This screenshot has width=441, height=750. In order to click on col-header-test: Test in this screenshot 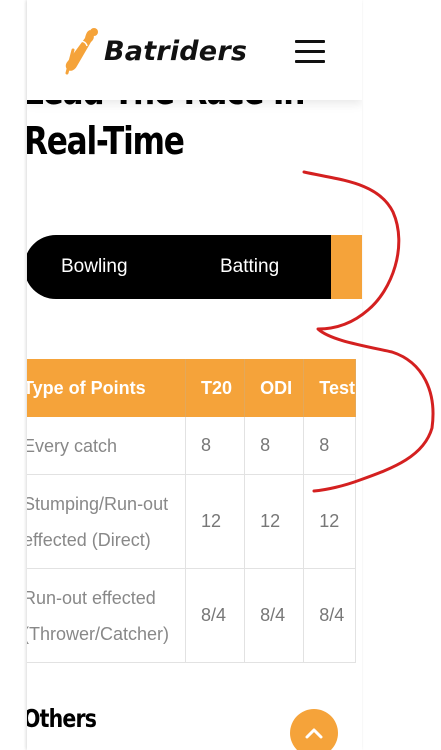, I will do `click(329, 388)`.